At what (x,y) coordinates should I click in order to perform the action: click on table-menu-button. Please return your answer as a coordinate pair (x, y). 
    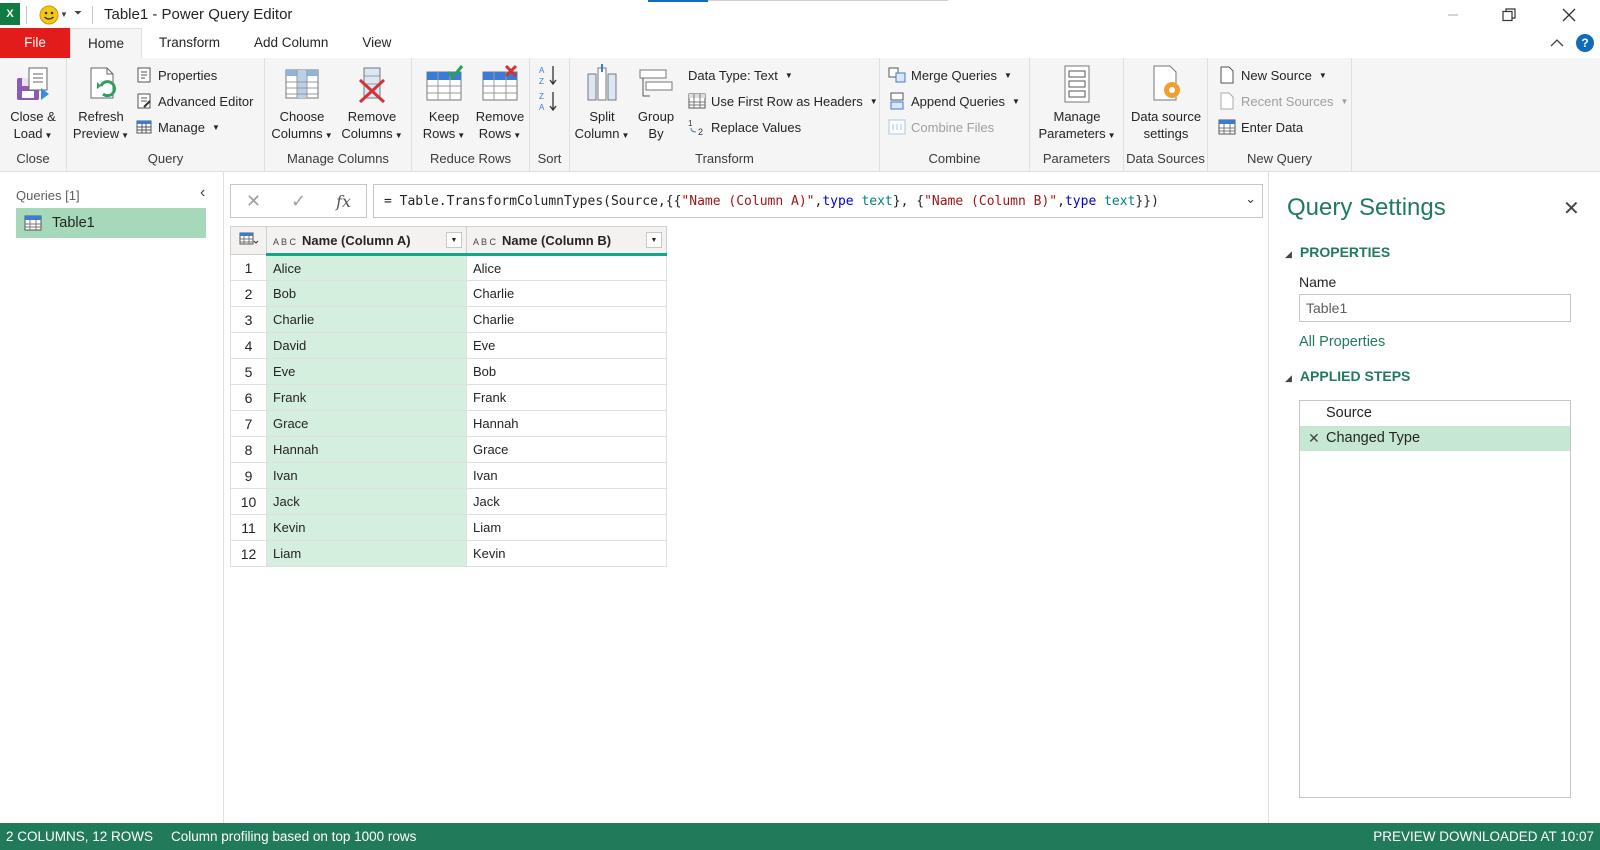
    Looking at the image, I should click on (248, 240).